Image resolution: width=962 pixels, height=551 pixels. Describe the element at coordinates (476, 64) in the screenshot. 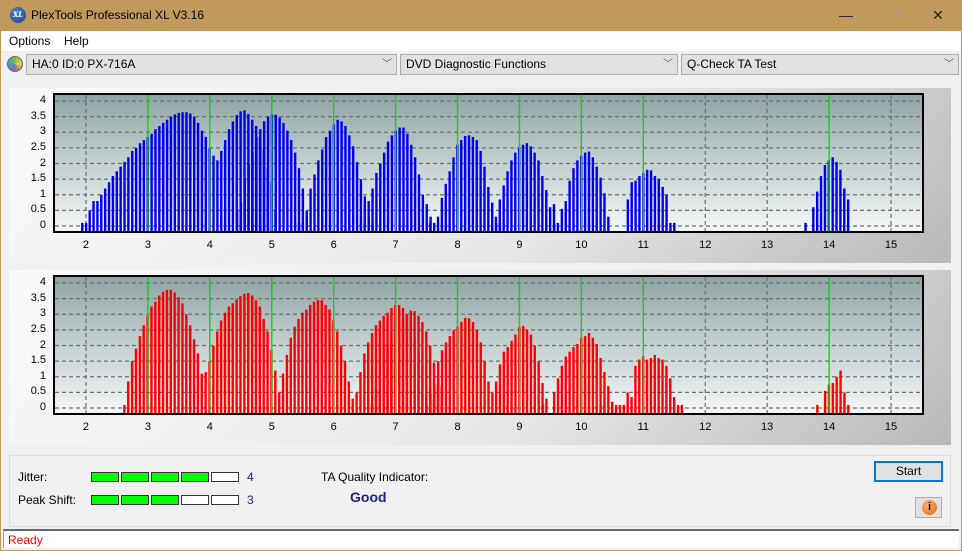

I see `function-select-value: DVD Diagnostic Functions` at that location.